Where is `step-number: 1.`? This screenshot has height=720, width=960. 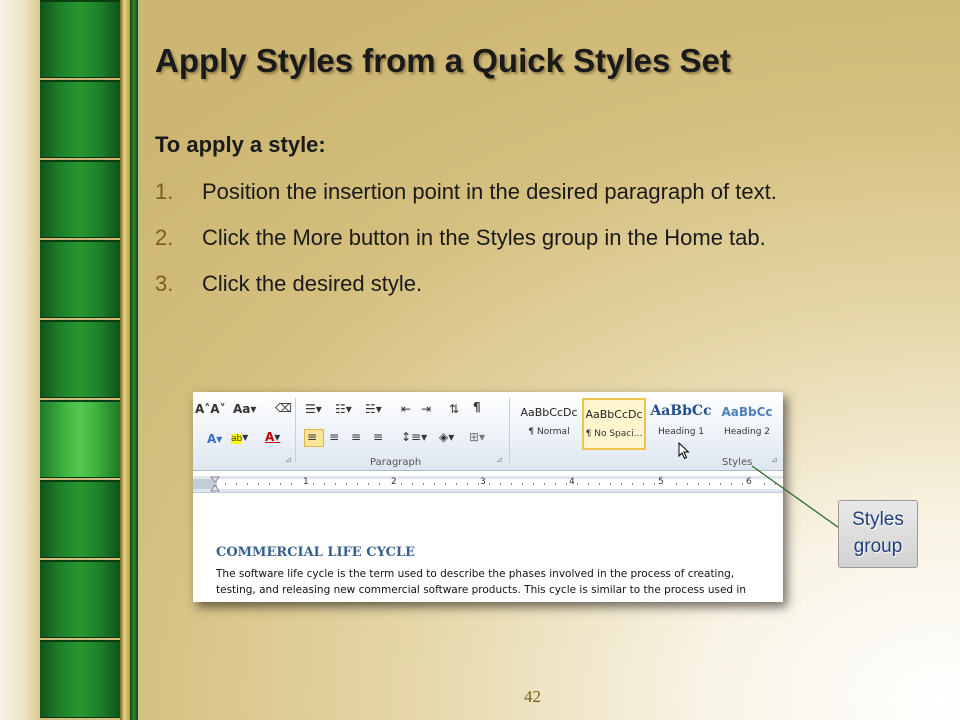
step-number: 1. is located at coordinates (164, 191).